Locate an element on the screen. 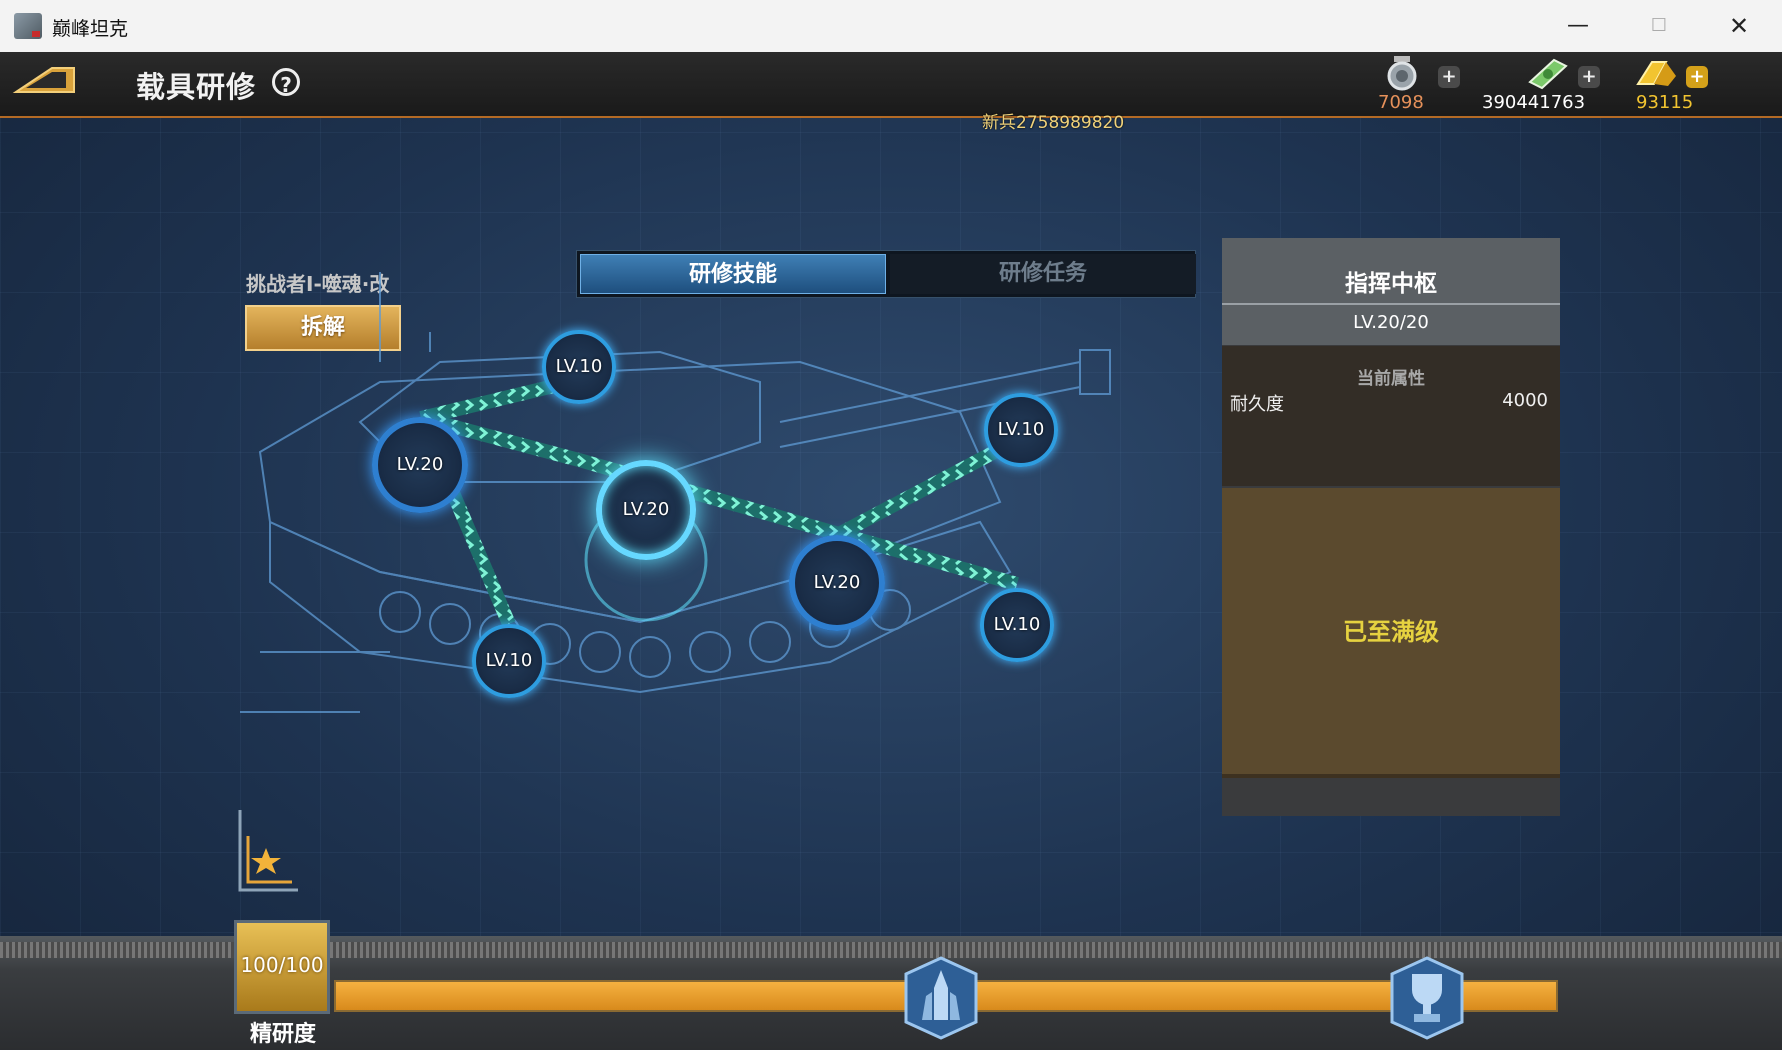  medal-value: 7098 is located at coordinates (1401, 102).